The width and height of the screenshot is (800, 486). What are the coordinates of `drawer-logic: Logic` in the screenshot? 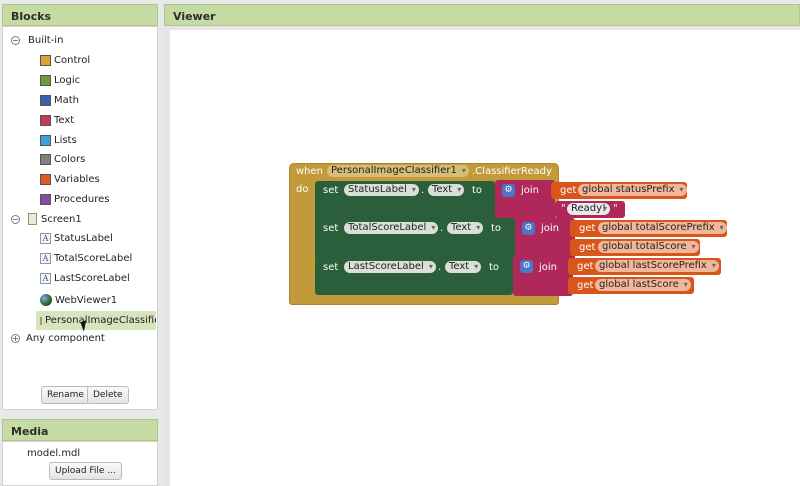 It's located at (60, 80).